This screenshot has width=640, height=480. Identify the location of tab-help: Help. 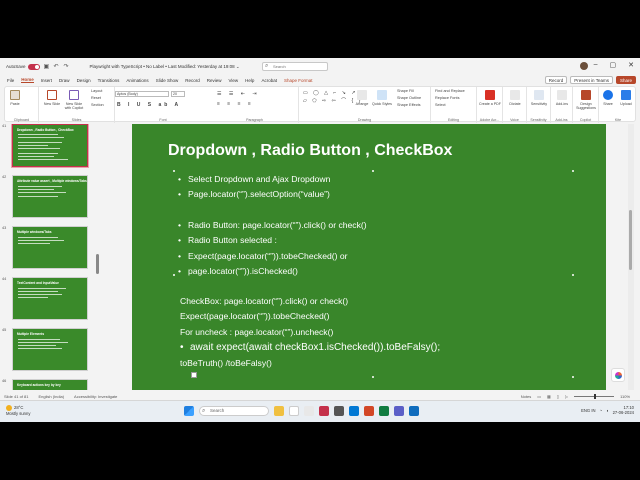
(249, 80).